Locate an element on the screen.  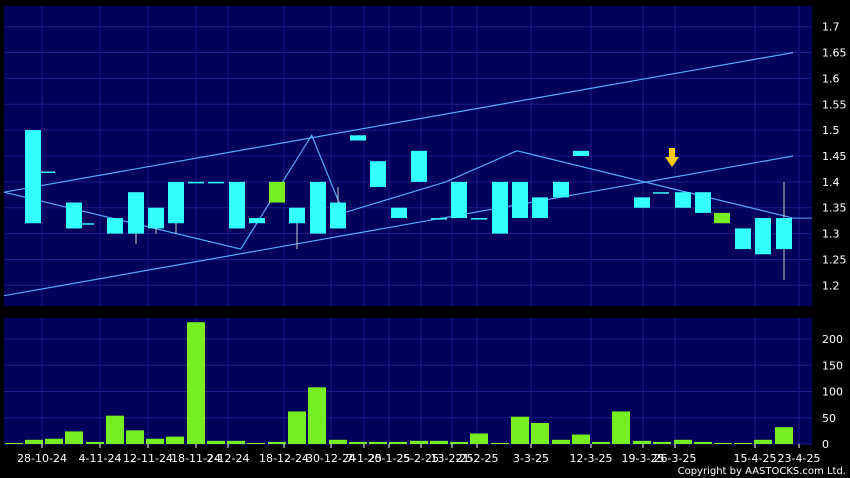
date-tick-label: 2-12-24 is located at coordinates (228, 458).